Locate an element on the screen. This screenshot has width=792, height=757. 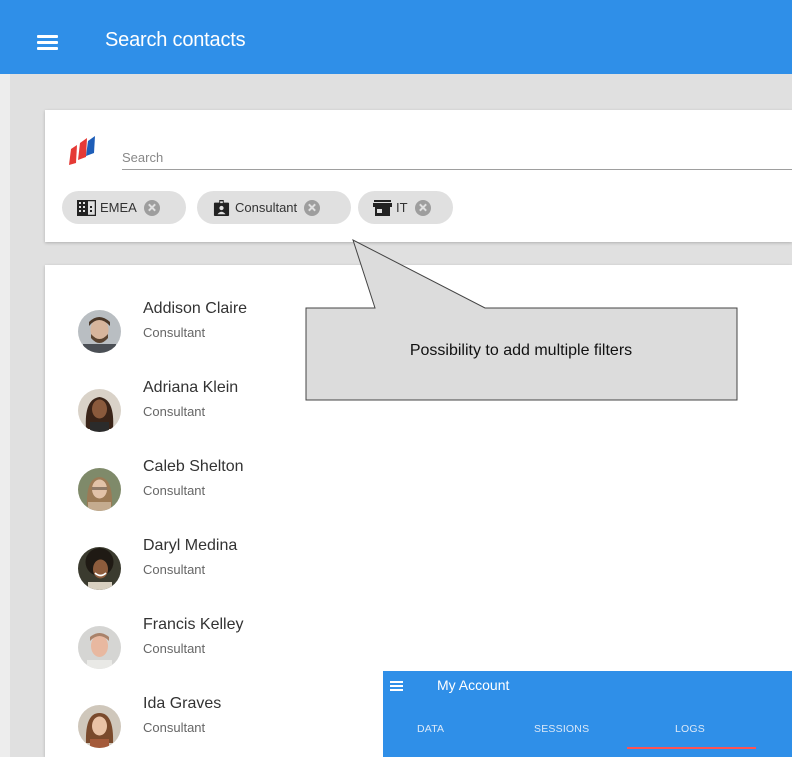
callout-bubble is located at coordinates (521, 320).